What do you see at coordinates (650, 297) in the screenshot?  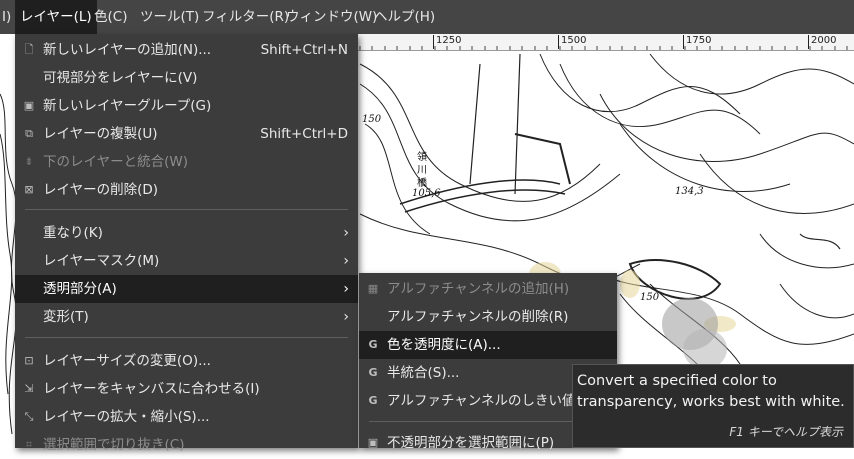 I see `map-label-150b: 150` at bounding box center [650, 297].